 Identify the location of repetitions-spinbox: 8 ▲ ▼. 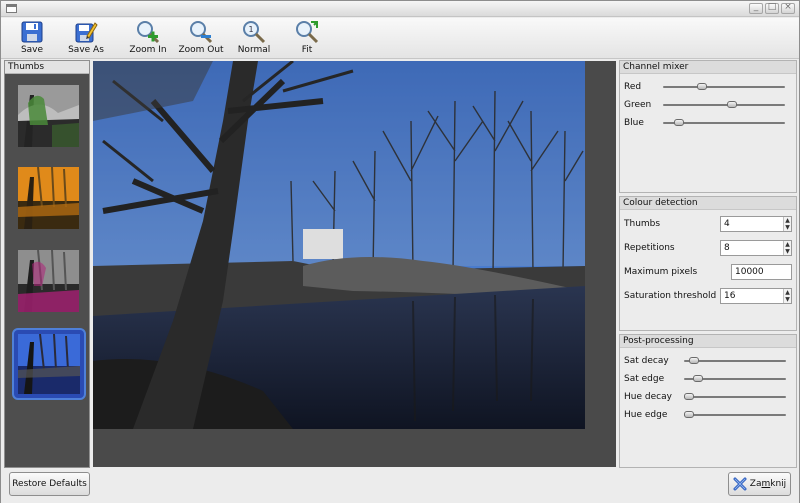
(756, 248).